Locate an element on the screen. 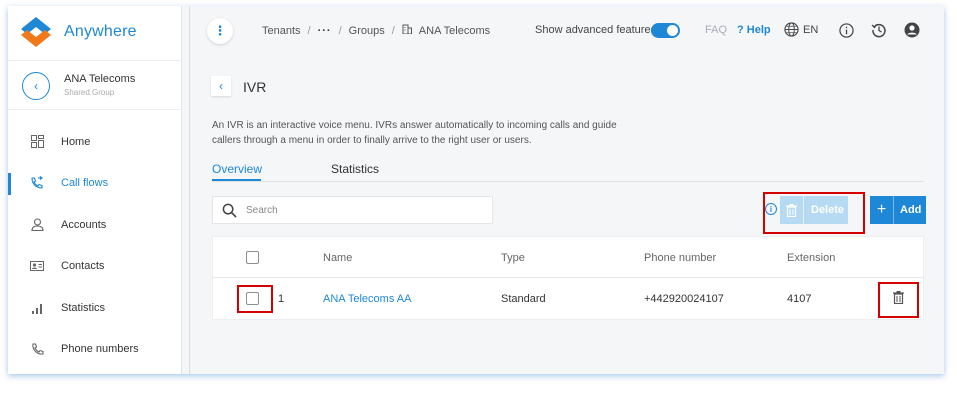 Image resolution: width=957 pixels, height=393 pixels. history-button is located at coordinates (879, 30).